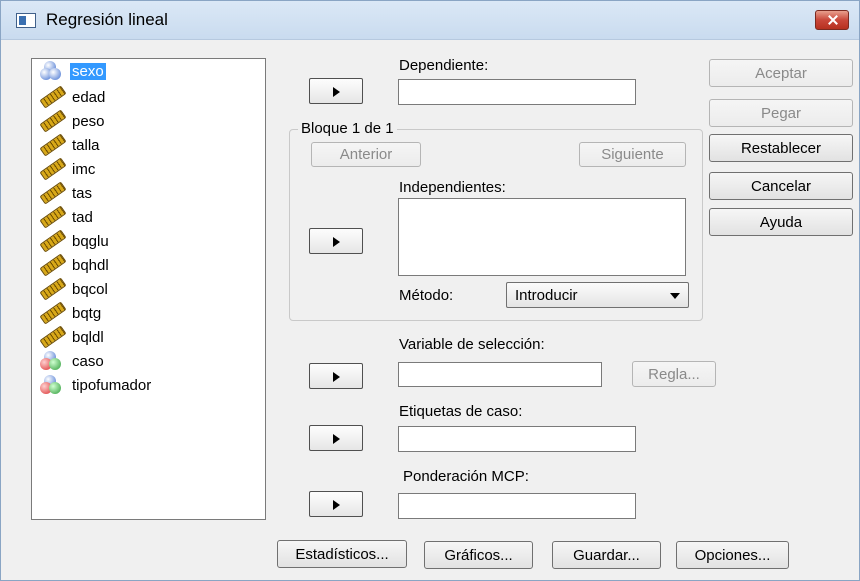  What do you see at coordinates (90, 289) in the screenshot?
I see `variable-label: bqcol` at bounding box center [90, 289].